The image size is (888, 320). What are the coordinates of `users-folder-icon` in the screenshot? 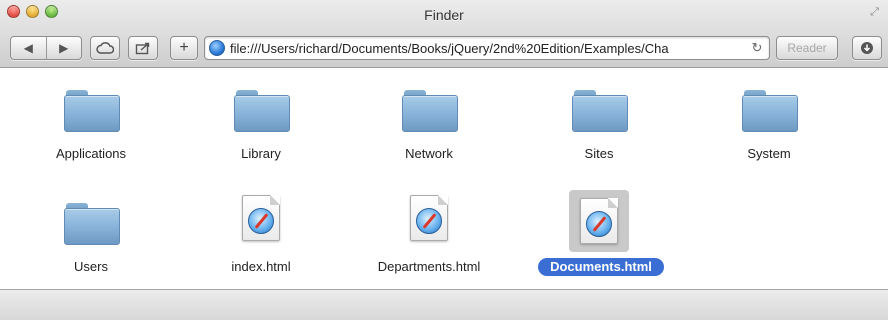 It's located at (92, 224).